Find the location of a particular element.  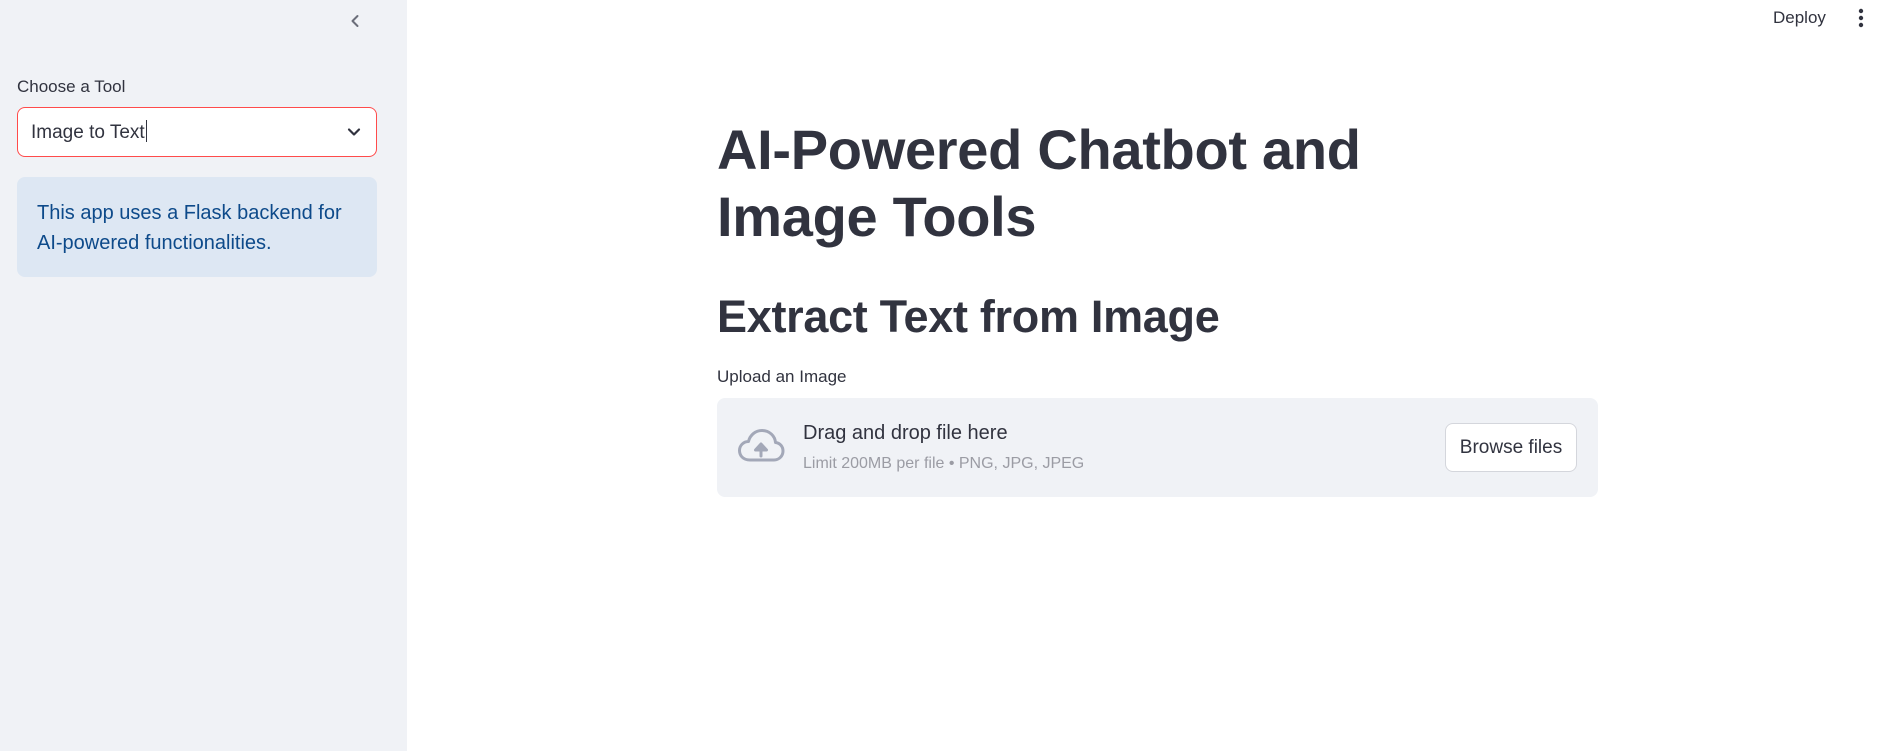

uploader-label: Upload an Image is located at coordinates (782, 376).